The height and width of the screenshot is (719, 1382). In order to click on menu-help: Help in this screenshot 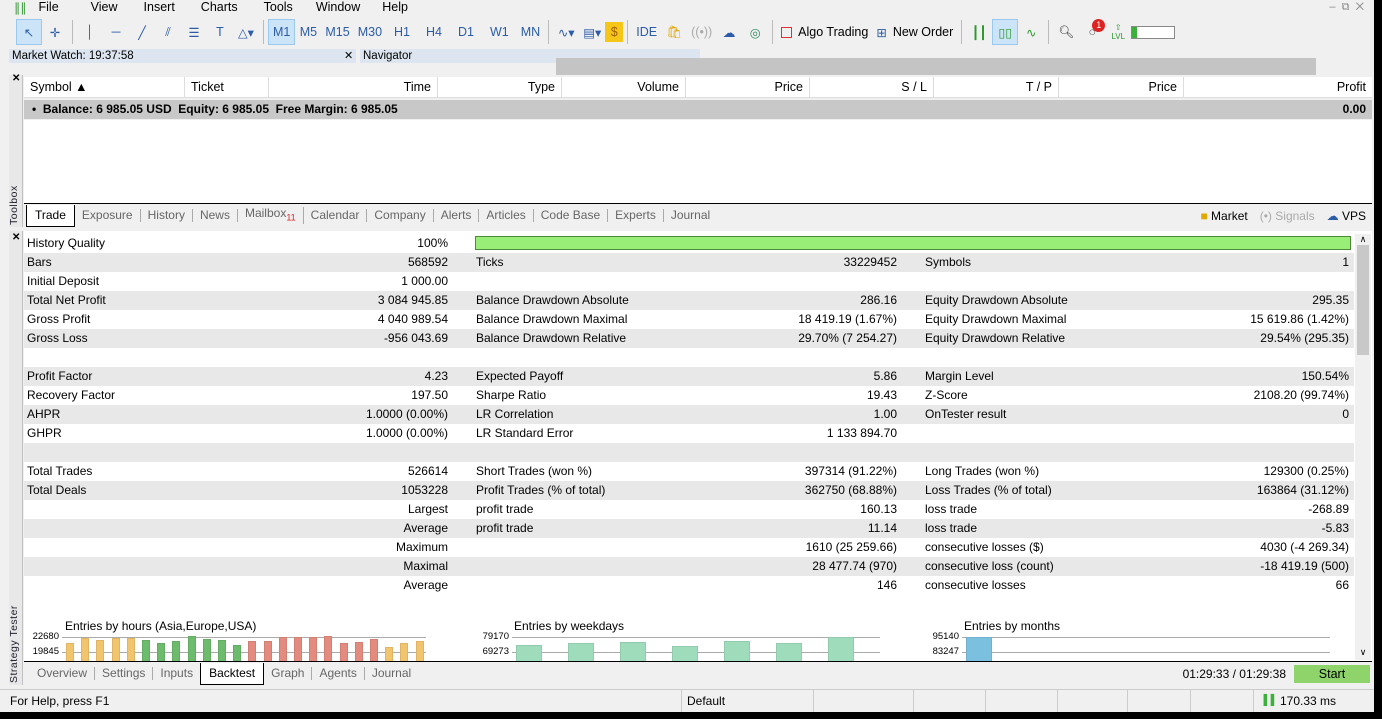, I will do `click(395, 7)`.